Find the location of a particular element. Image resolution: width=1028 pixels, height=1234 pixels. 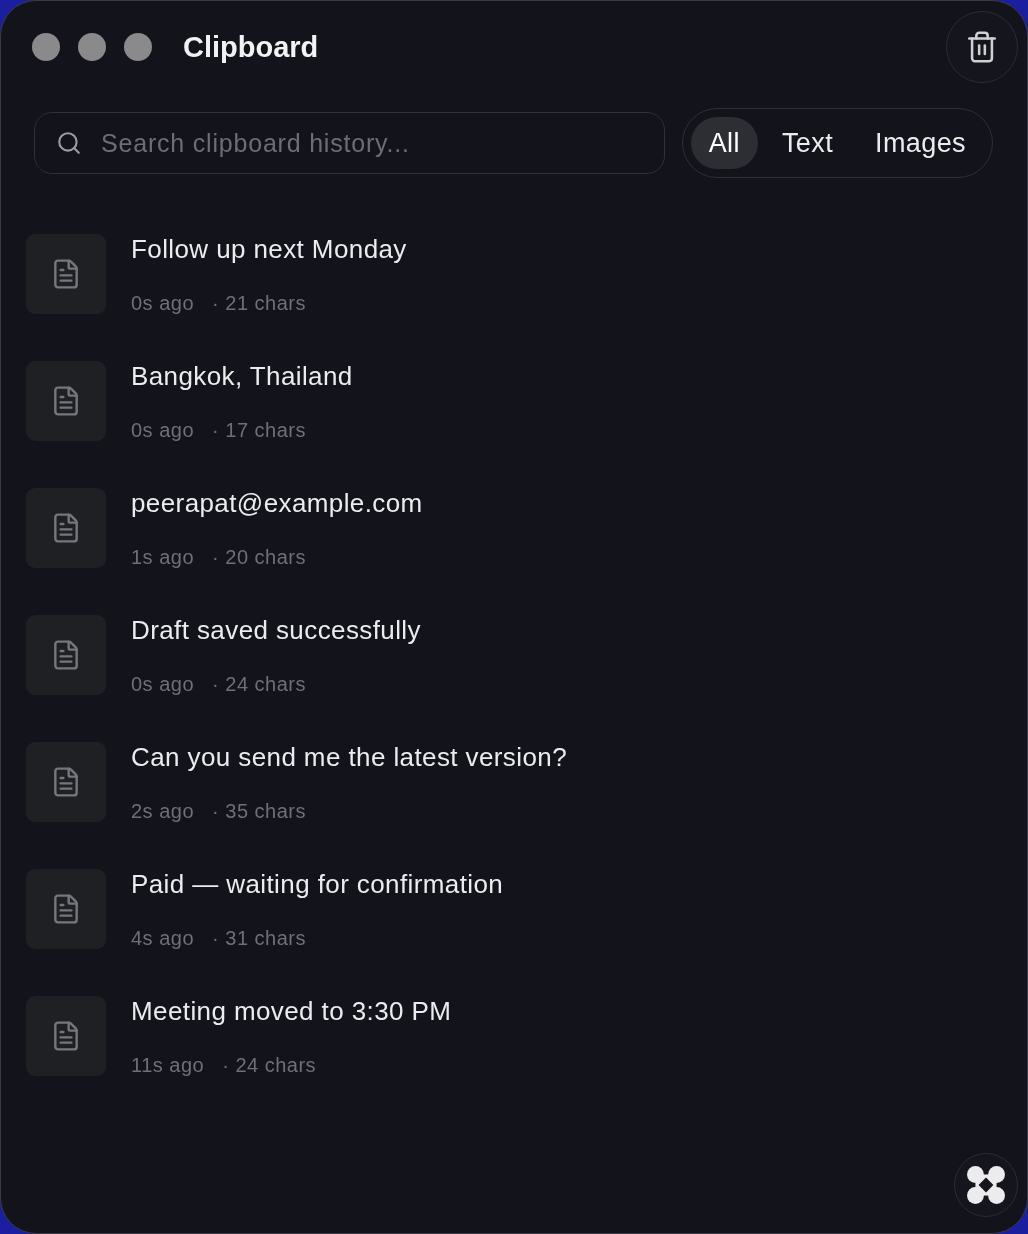

clip-time: 2s ago is located at coordinates (163, 811).